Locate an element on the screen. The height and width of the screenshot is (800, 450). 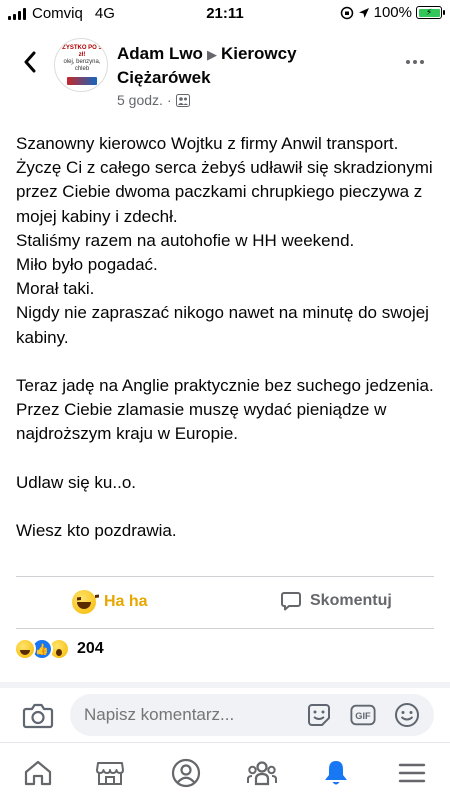
battery-fill: ⚡ is located at coordinates (429, 12).